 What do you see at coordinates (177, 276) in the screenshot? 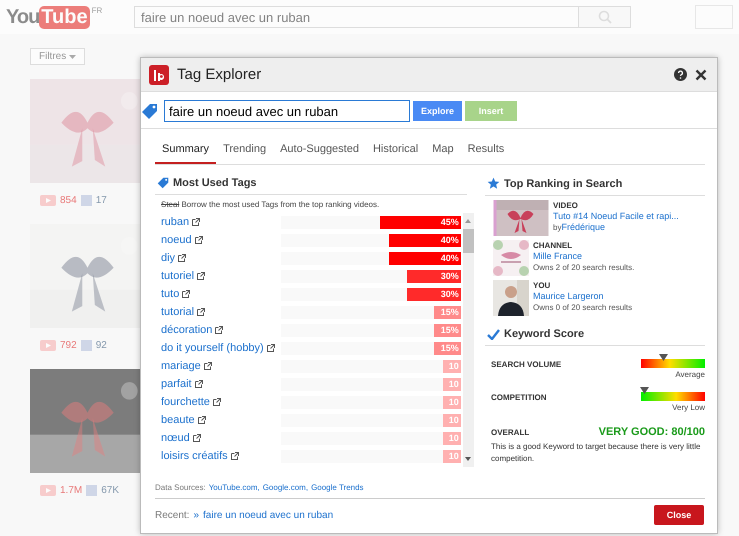
I see `tag-link: tutoriel` at bounding box center [177, 276].